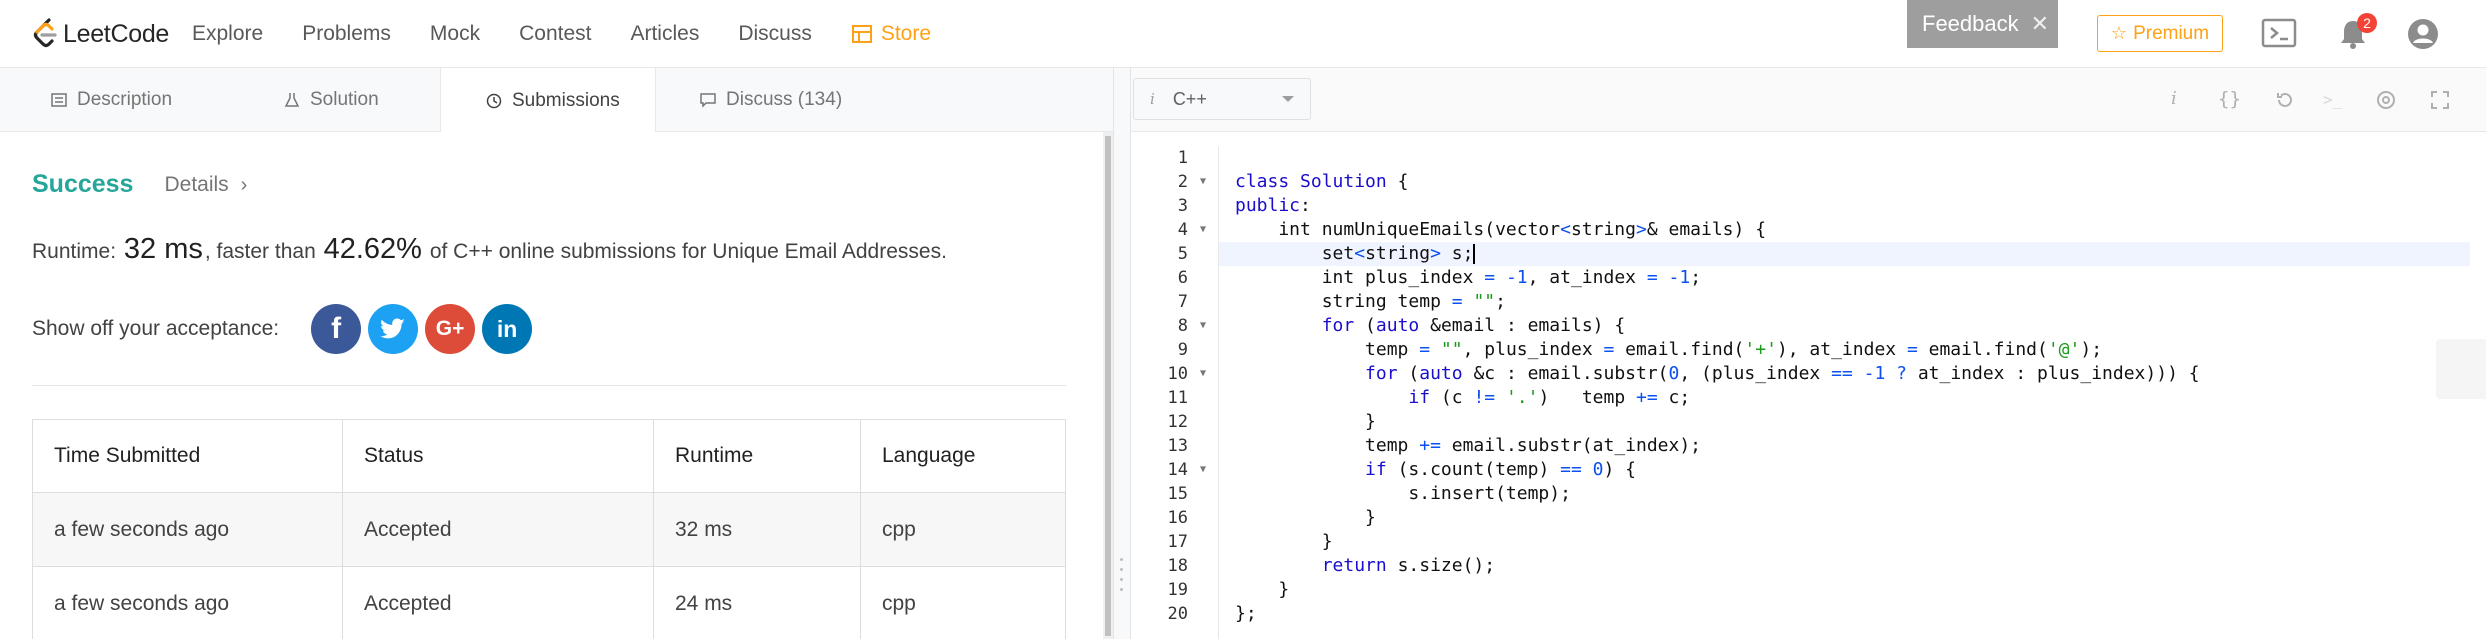 This screenshot has width=2486, height=639. What do you see at coordinates (450, 329) in the screenshot?
I see `google-plus-icon: G+` at bounding box center [450, 329].